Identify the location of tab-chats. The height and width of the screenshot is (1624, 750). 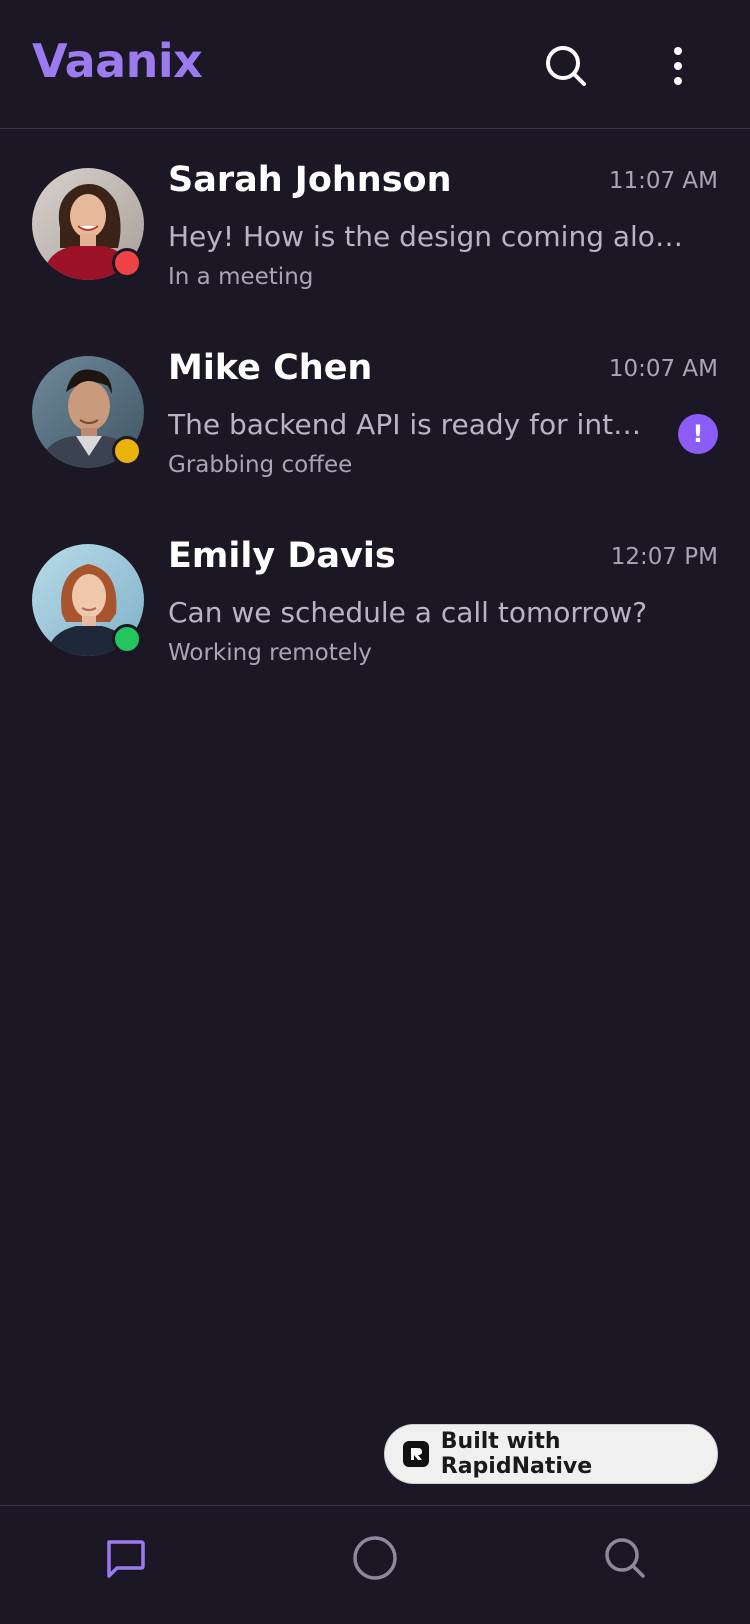
(125, 1565).